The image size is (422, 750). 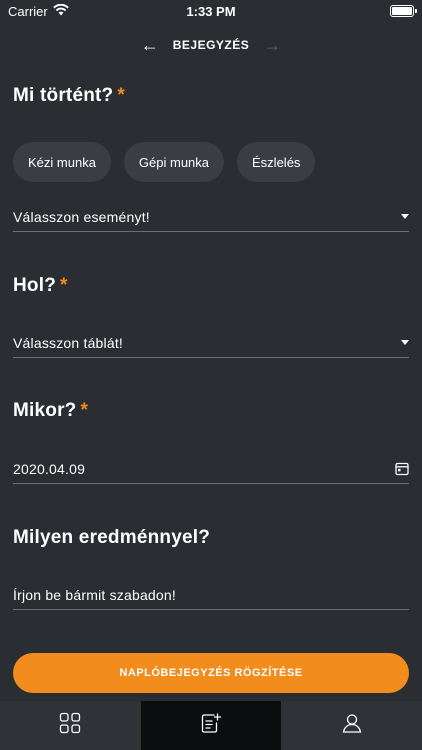 I want to click on wifi-icon, so click(x=60, y=11).